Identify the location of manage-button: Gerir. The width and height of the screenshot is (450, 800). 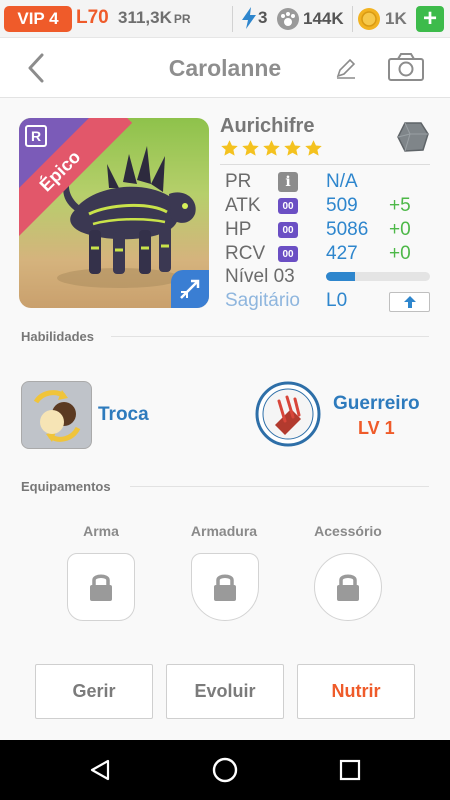
(94, 691).